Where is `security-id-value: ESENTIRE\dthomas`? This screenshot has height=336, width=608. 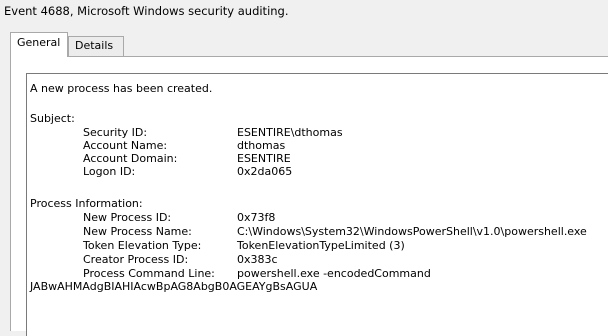
security-id-value: ESENTIRE\dthomas is located at coordinates (290, 132).